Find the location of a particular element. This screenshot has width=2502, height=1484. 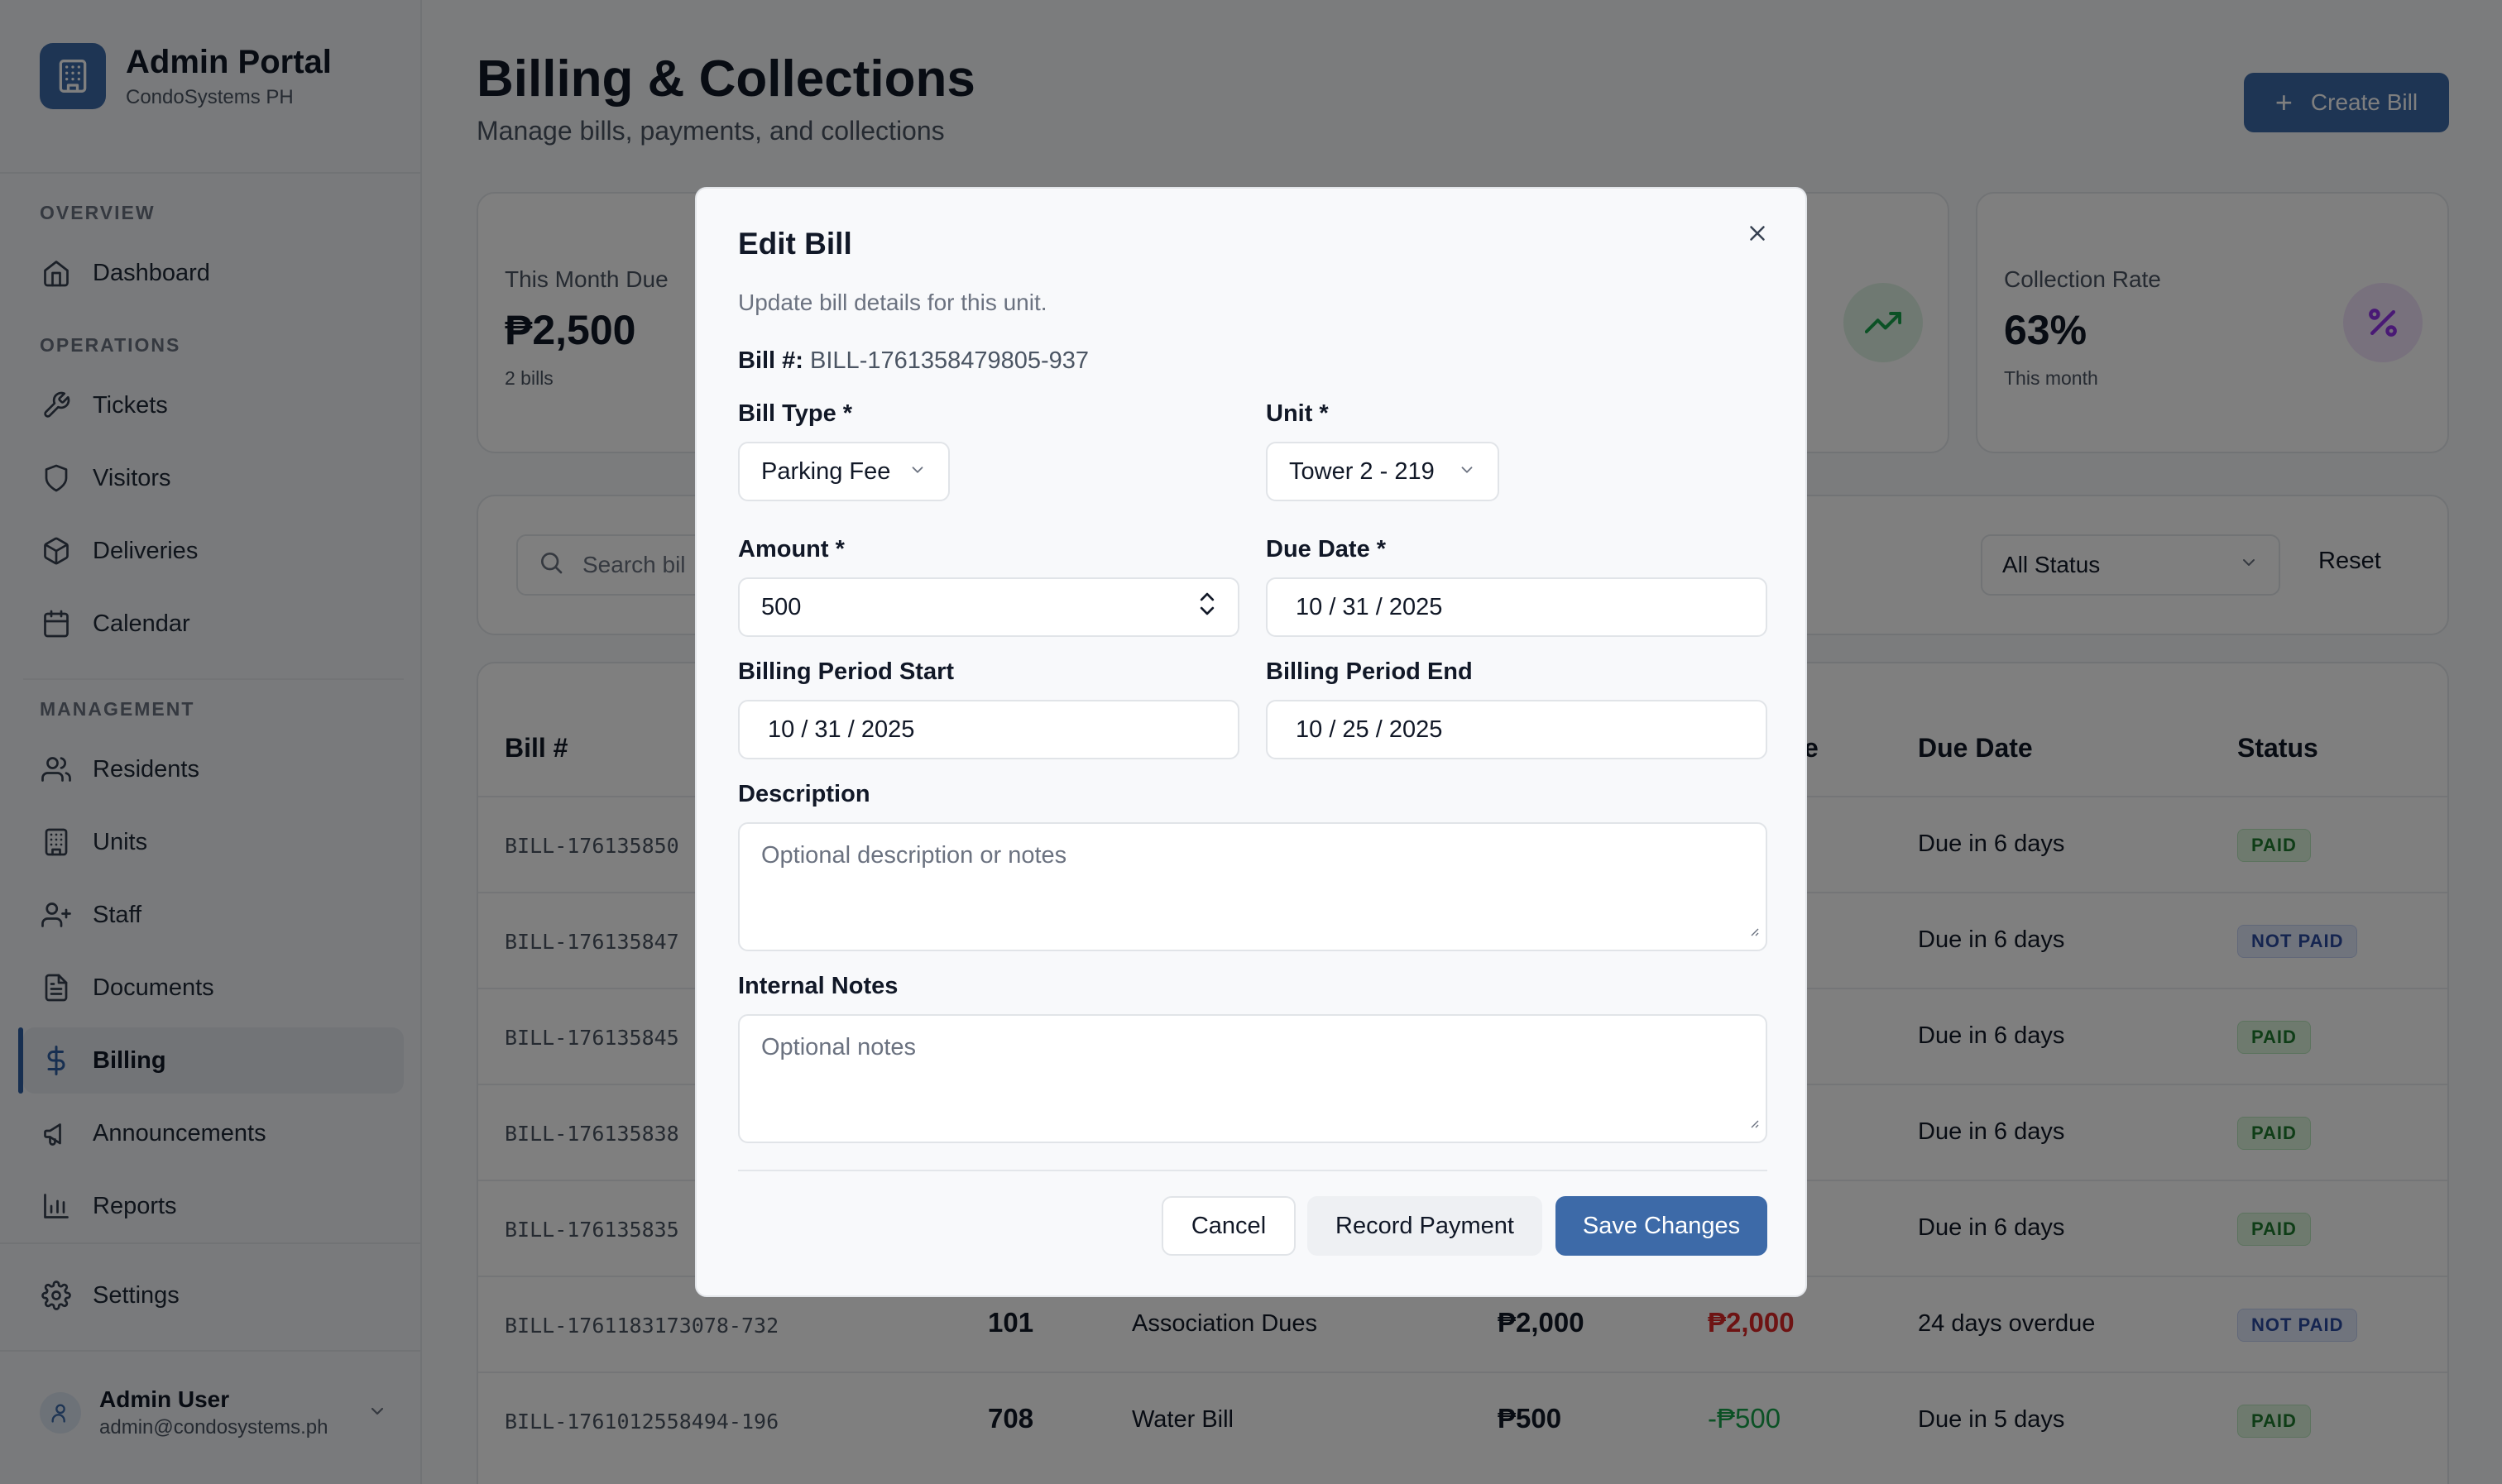

period-start-label: Billing Period Start is located at coordinates (846, 671).